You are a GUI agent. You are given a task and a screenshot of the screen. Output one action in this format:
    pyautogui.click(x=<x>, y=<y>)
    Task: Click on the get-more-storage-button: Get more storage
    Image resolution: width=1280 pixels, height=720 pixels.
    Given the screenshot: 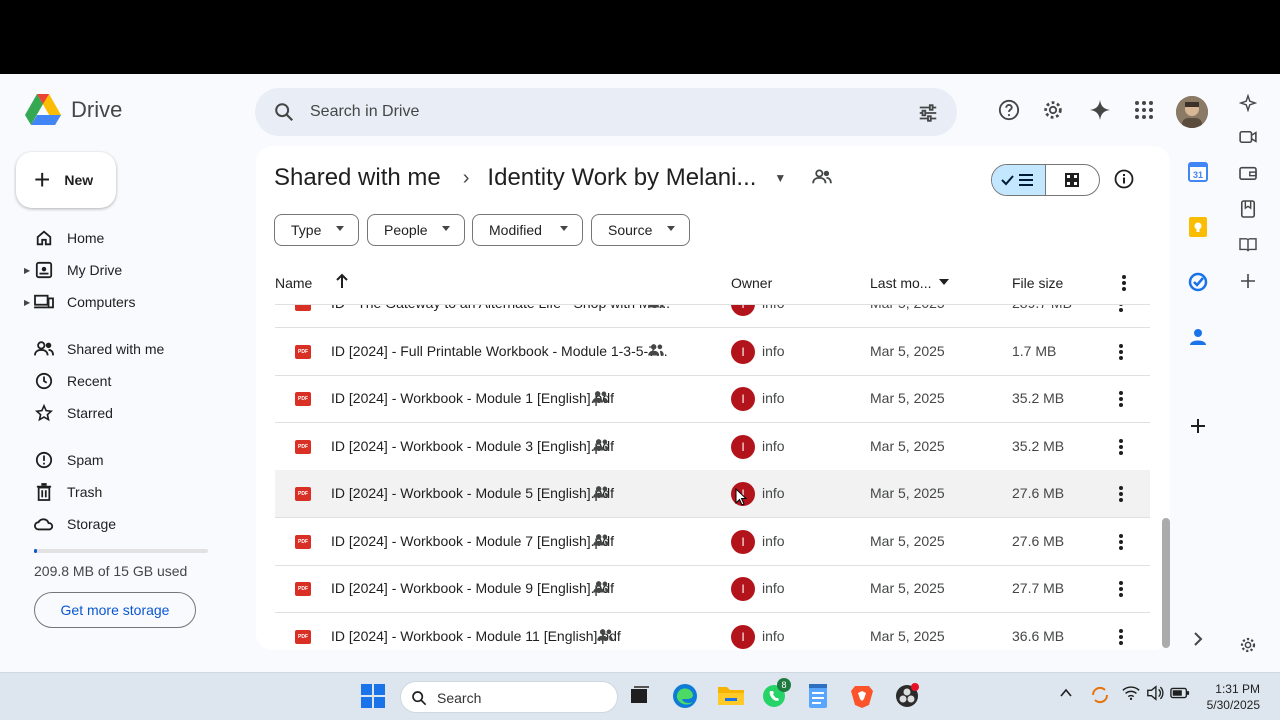 What is the action you would take?
    pyautogui.click(x=115, y=610)
    